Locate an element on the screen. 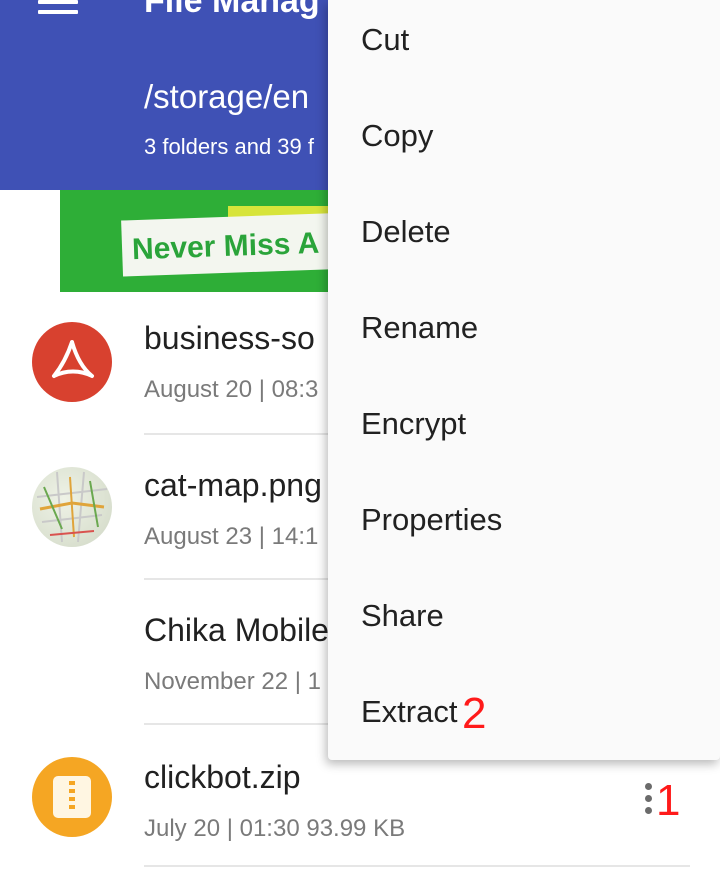 The image size is (720, 872). menu-item-encrypt: Encrypt is located at coordinates (524, 432).